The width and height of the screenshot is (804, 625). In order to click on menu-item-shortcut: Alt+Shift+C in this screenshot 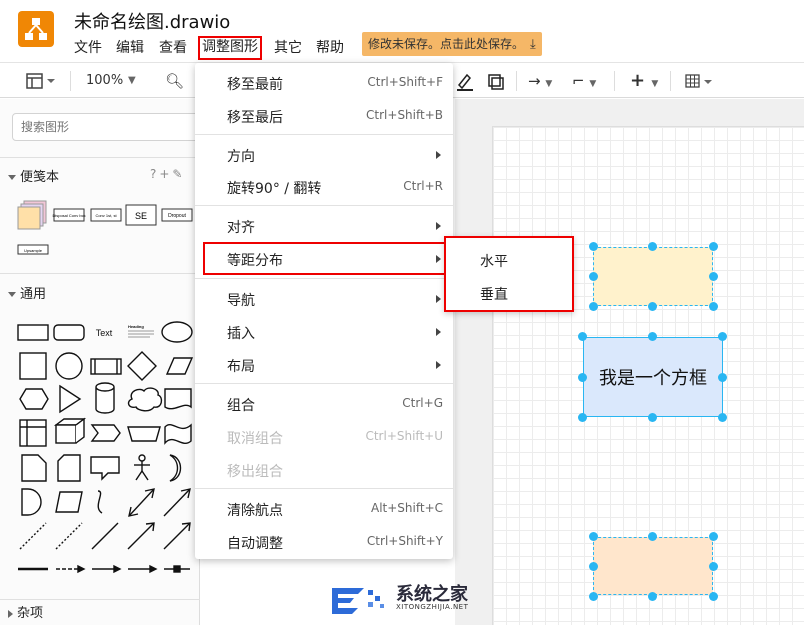, I will do `click(406, 508)`.